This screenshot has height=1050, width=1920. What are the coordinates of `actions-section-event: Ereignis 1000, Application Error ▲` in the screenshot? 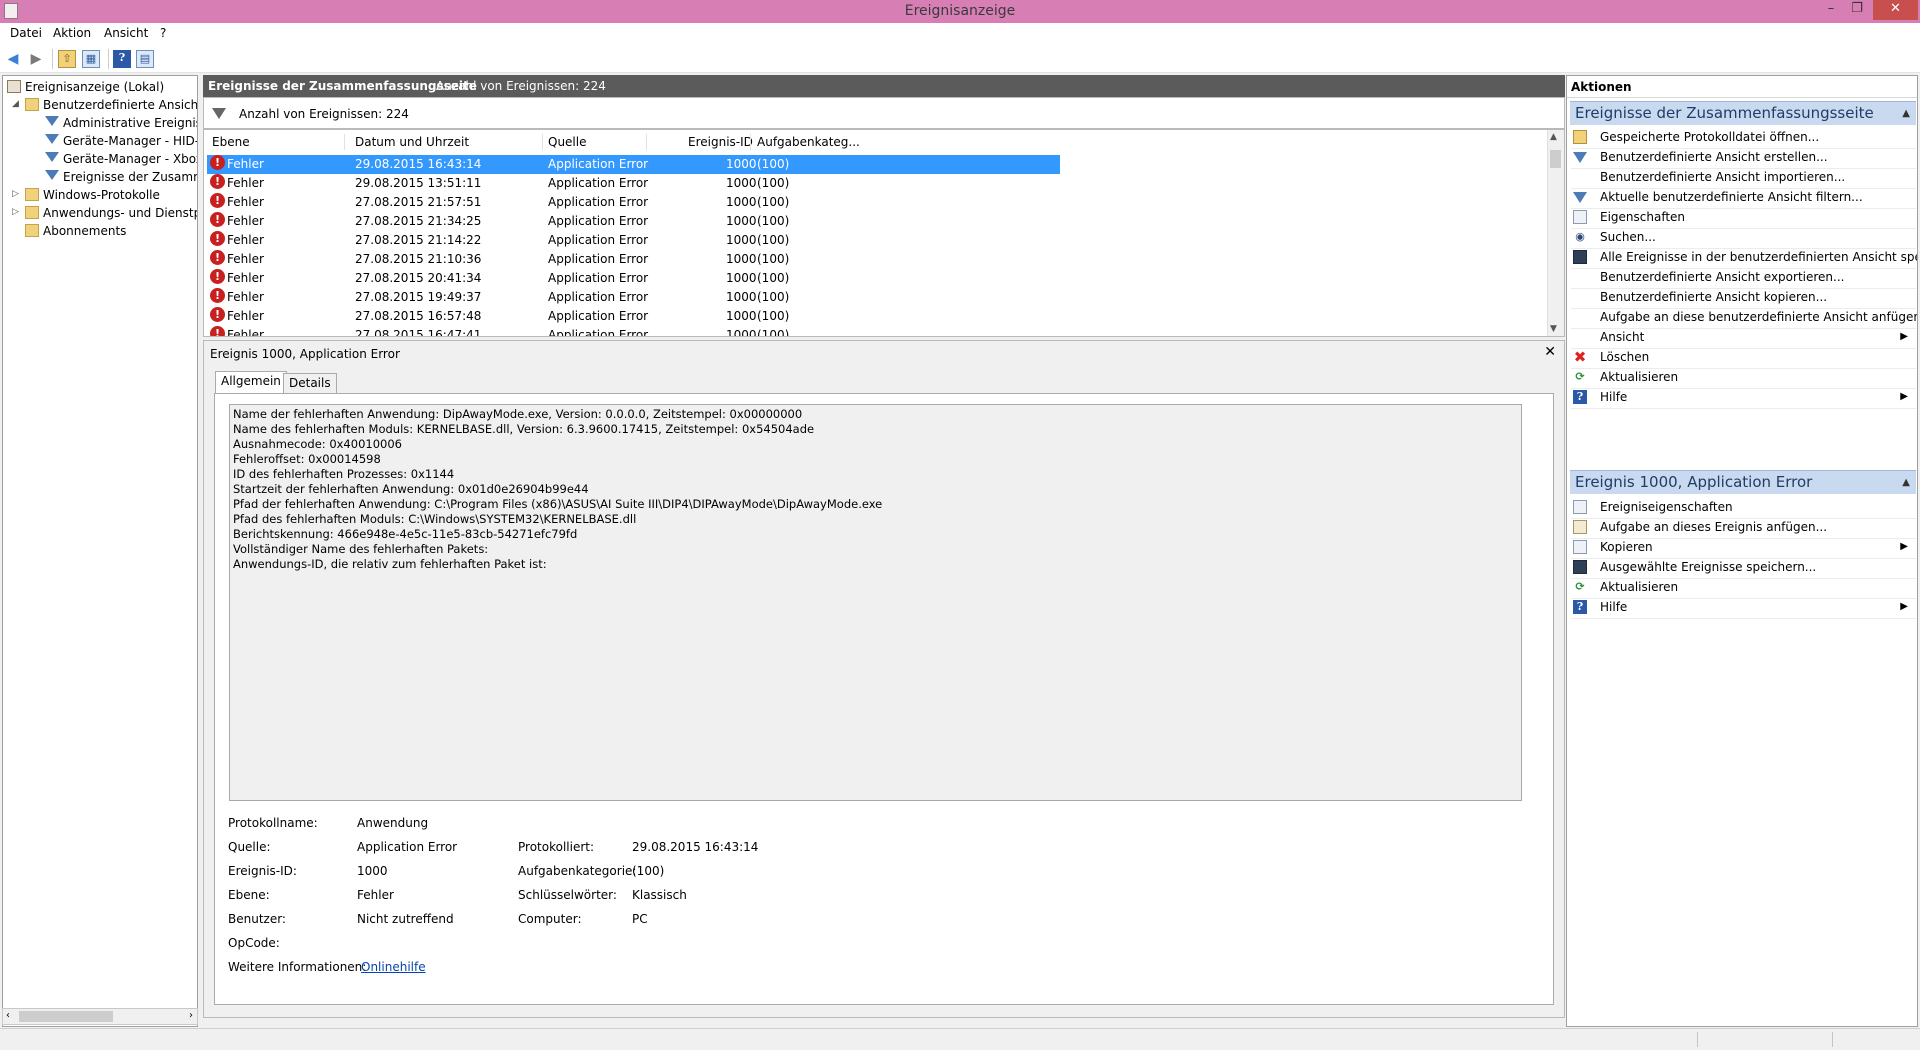 It's located at (1743, 482).